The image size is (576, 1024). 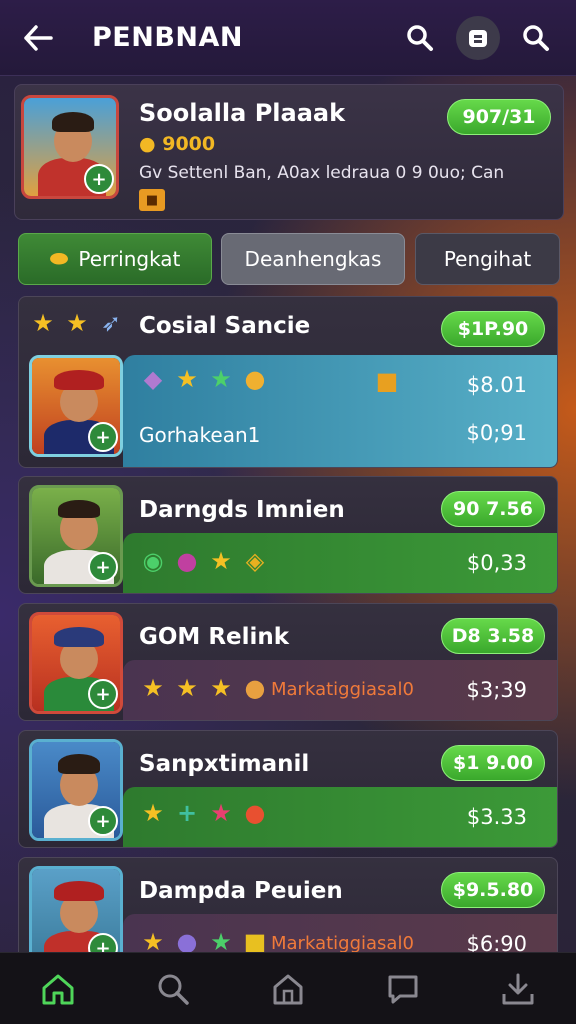 What do you see at coordinates (70, 147) in the screenshot?
I see `profile-avatar: +` at bounding box center [70, 147].